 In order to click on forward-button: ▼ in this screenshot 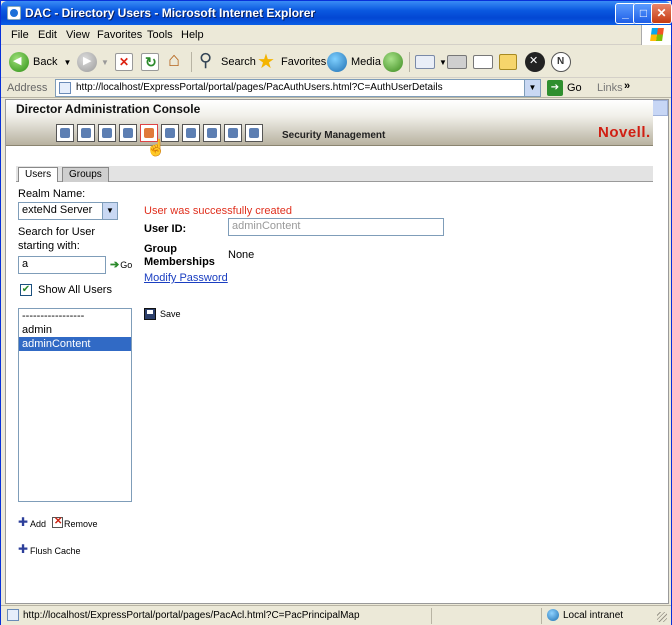, I will do `click(93, 62)`.